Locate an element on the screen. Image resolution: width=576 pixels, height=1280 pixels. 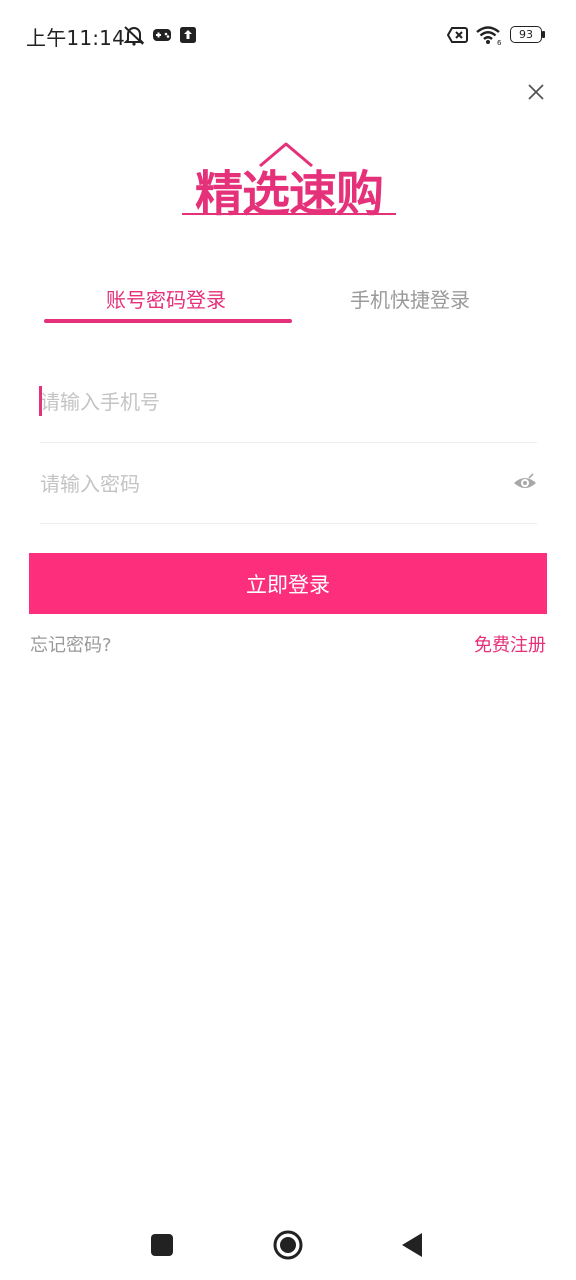
app-logo: 精选速购 is located at coordinates (289, 182).